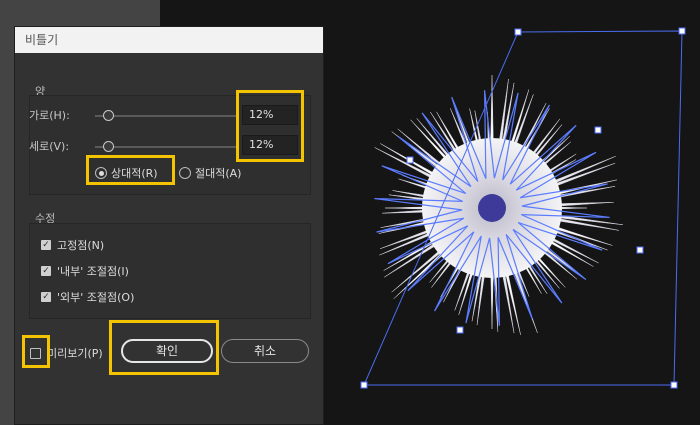  Describe the element at coordinates (218, 173) in the screenshot. I see `absolute-label: 절대적(A)` at that location.